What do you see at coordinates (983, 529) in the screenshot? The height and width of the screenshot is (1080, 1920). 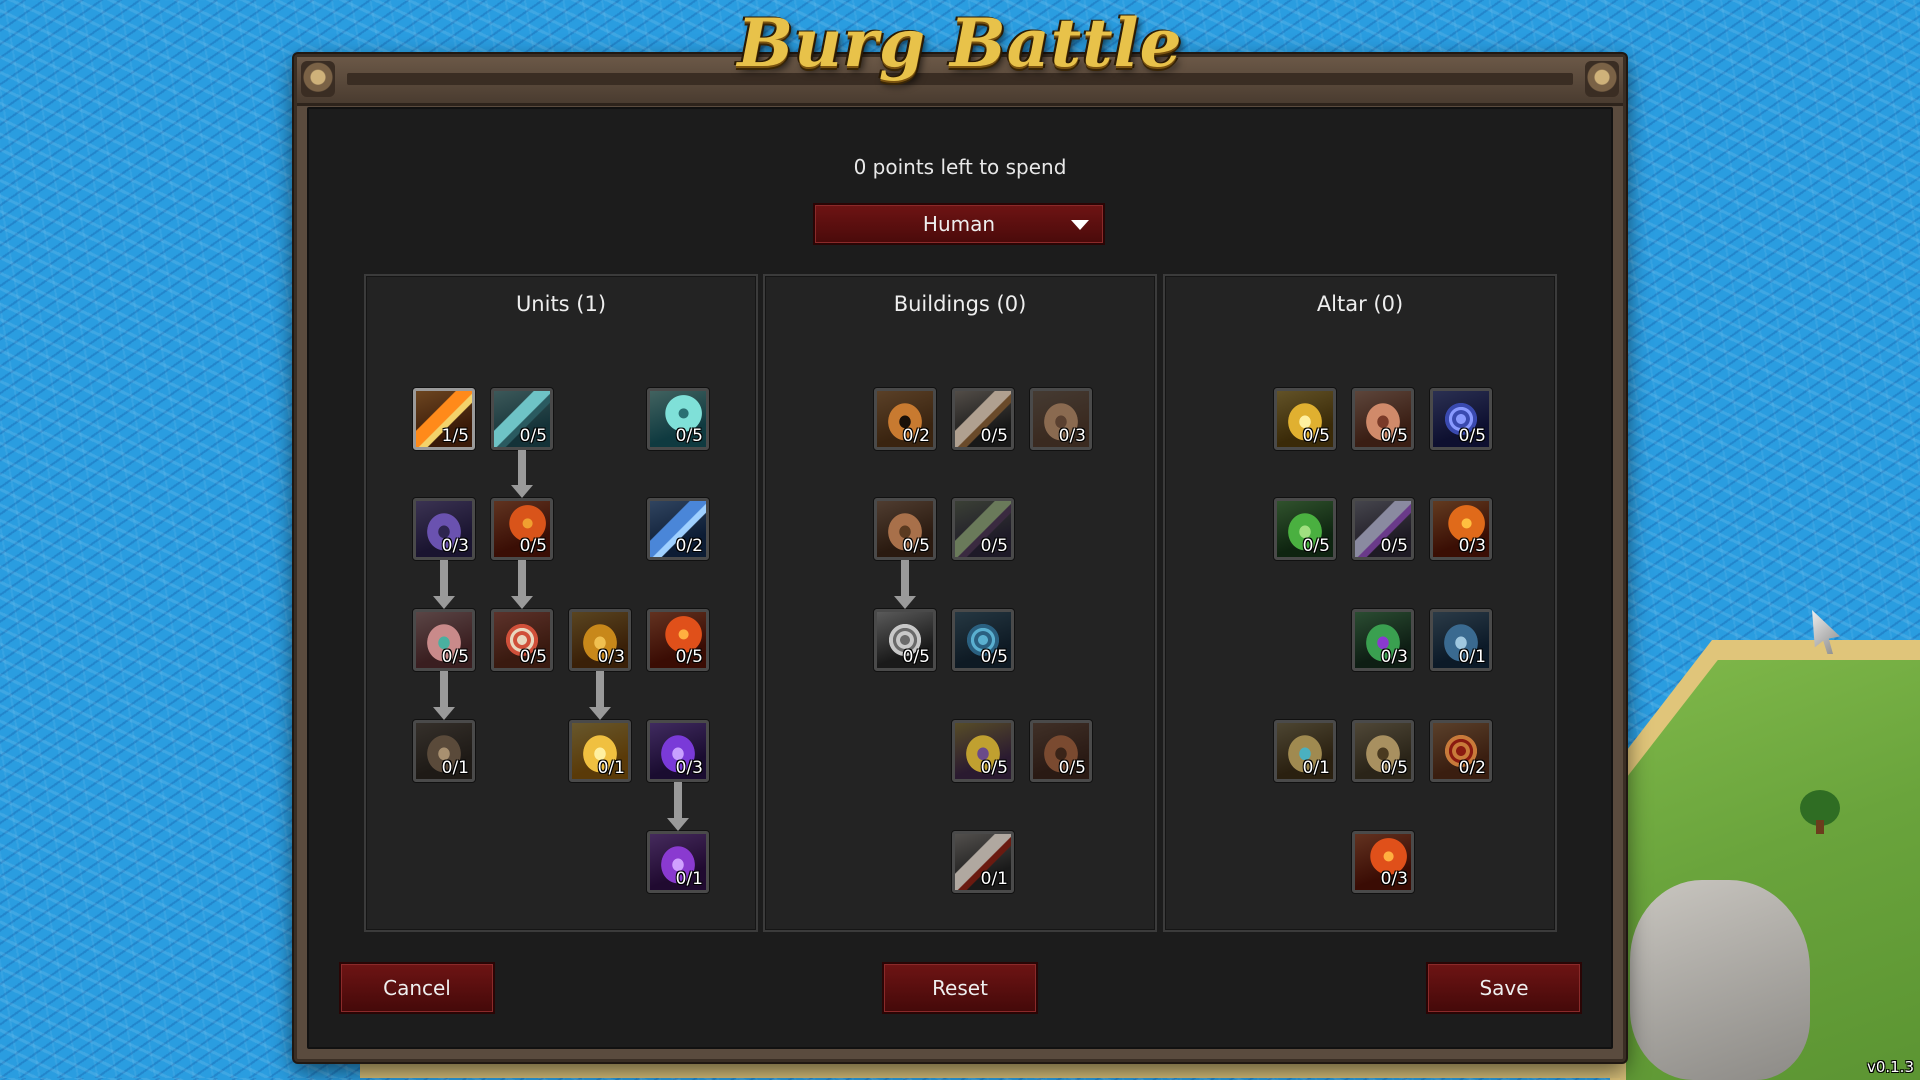 I see `building-arrows-node: 0/5` at bounding box center [983, 529].